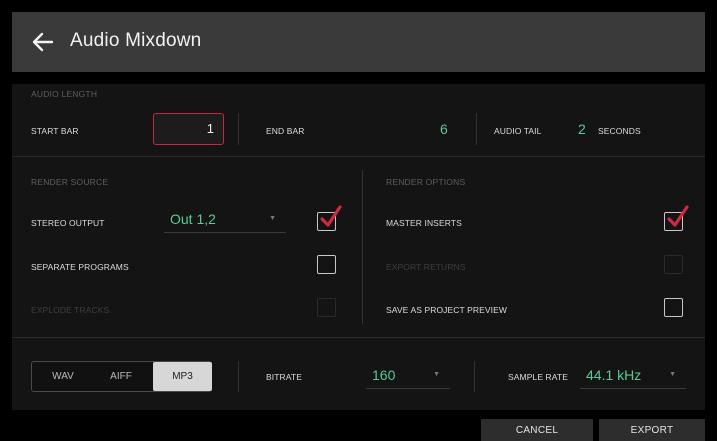 The width and height of the screenshot is (717, 441). What do you see at coordinates (188, 129) in the screenshot?
I see `start-bar-input: 1` at bounding box center [188, 129].